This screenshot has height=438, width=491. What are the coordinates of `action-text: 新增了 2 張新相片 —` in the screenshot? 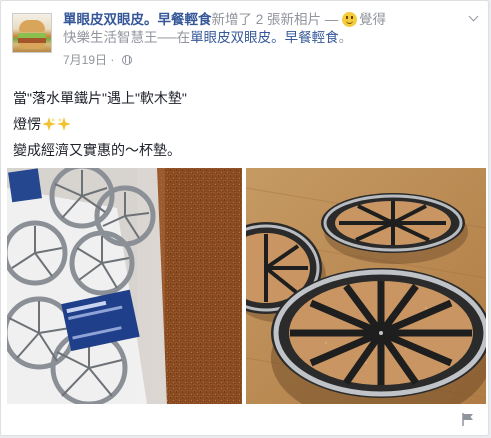 It's located at (277, 19).